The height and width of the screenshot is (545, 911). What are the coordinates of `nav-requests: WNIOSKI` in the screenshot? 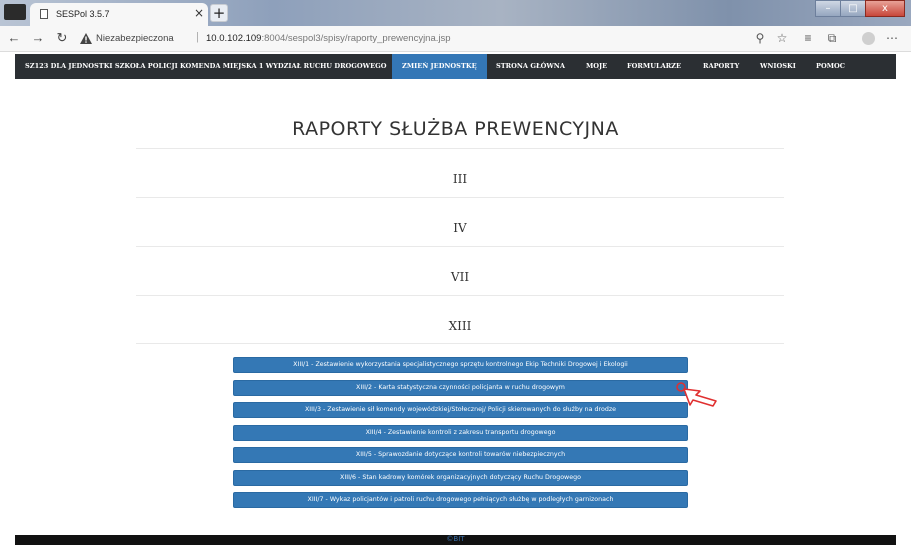 It's located at (778, 66).